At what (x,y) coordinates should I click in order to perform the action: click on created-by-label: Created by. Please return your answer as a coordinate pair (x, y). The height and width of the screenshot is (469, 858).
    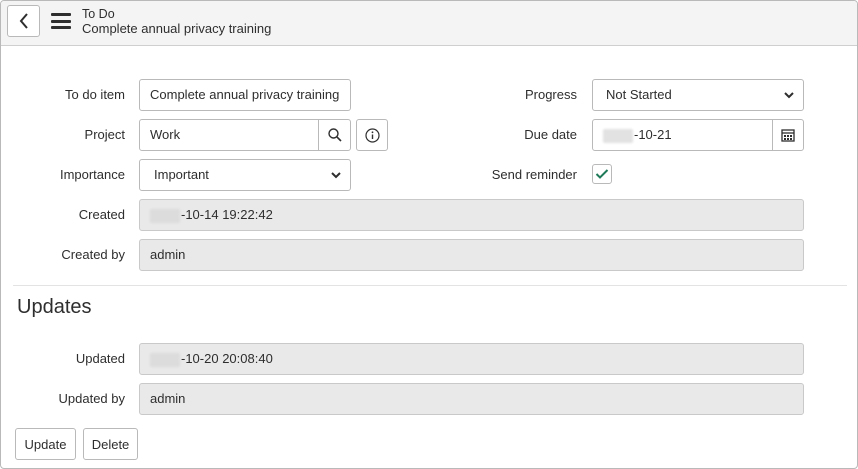
    Looking at the image, I should click on (93, 254).